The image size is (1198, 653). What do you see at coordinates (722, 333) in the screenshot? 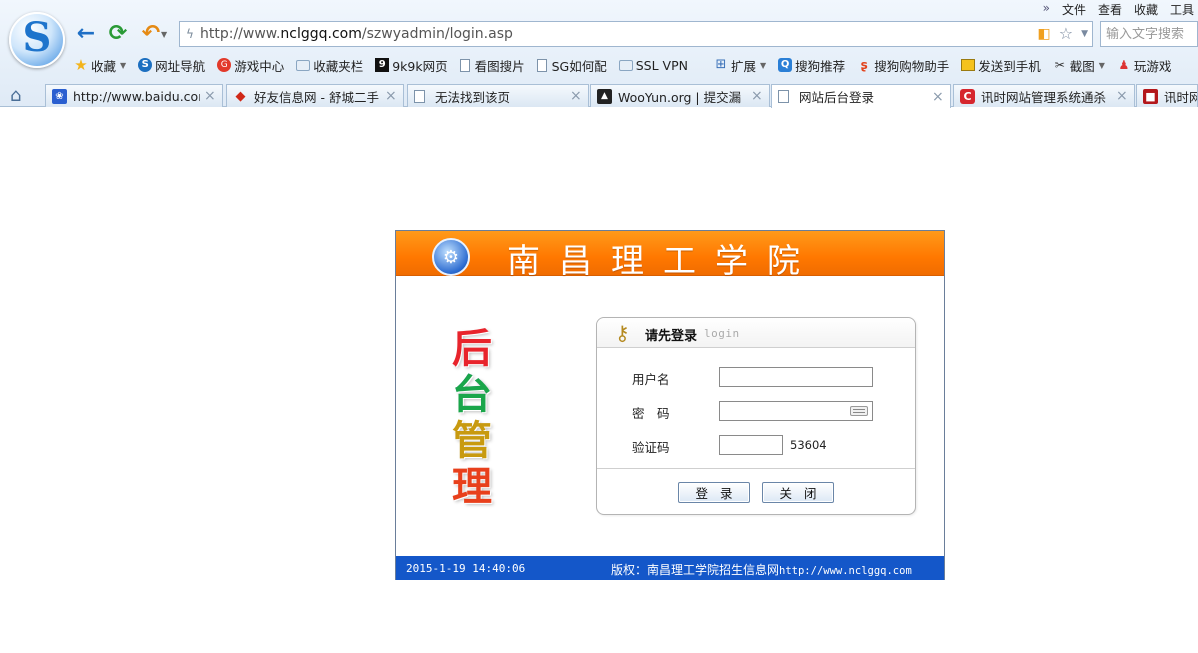
I see `login-subtitle: login` at bounding box center [722, 333].